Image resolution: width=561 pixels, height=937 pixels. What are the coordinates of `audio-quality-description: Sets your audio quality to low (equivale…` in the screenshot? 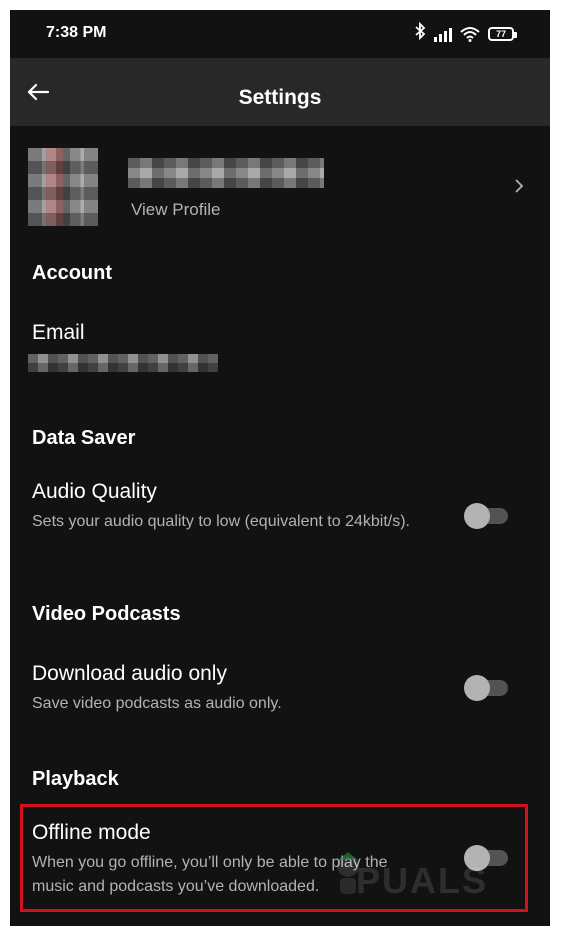 It's located at (221, 521).